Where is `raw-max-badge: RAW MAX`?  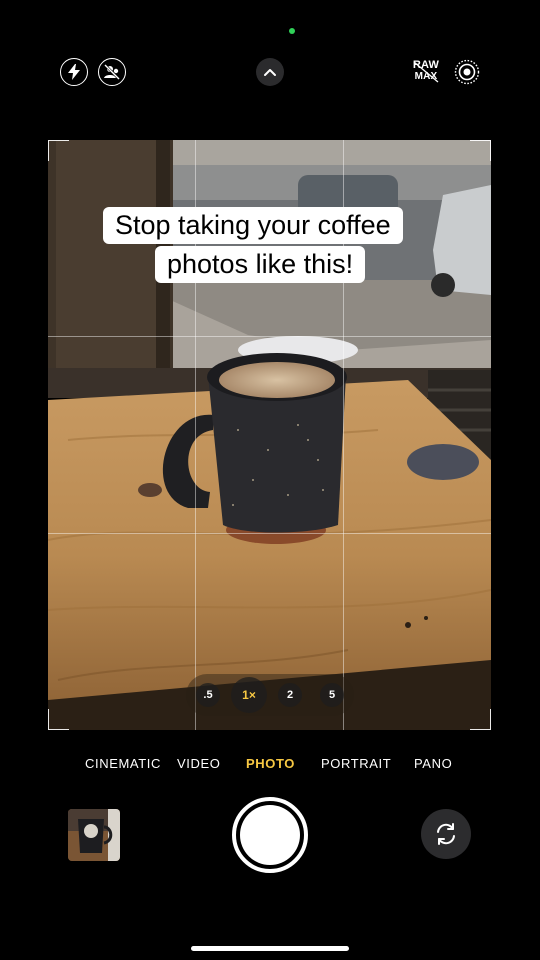 raw-max-badge: RAW MAX is located at coordinates (426, 71).